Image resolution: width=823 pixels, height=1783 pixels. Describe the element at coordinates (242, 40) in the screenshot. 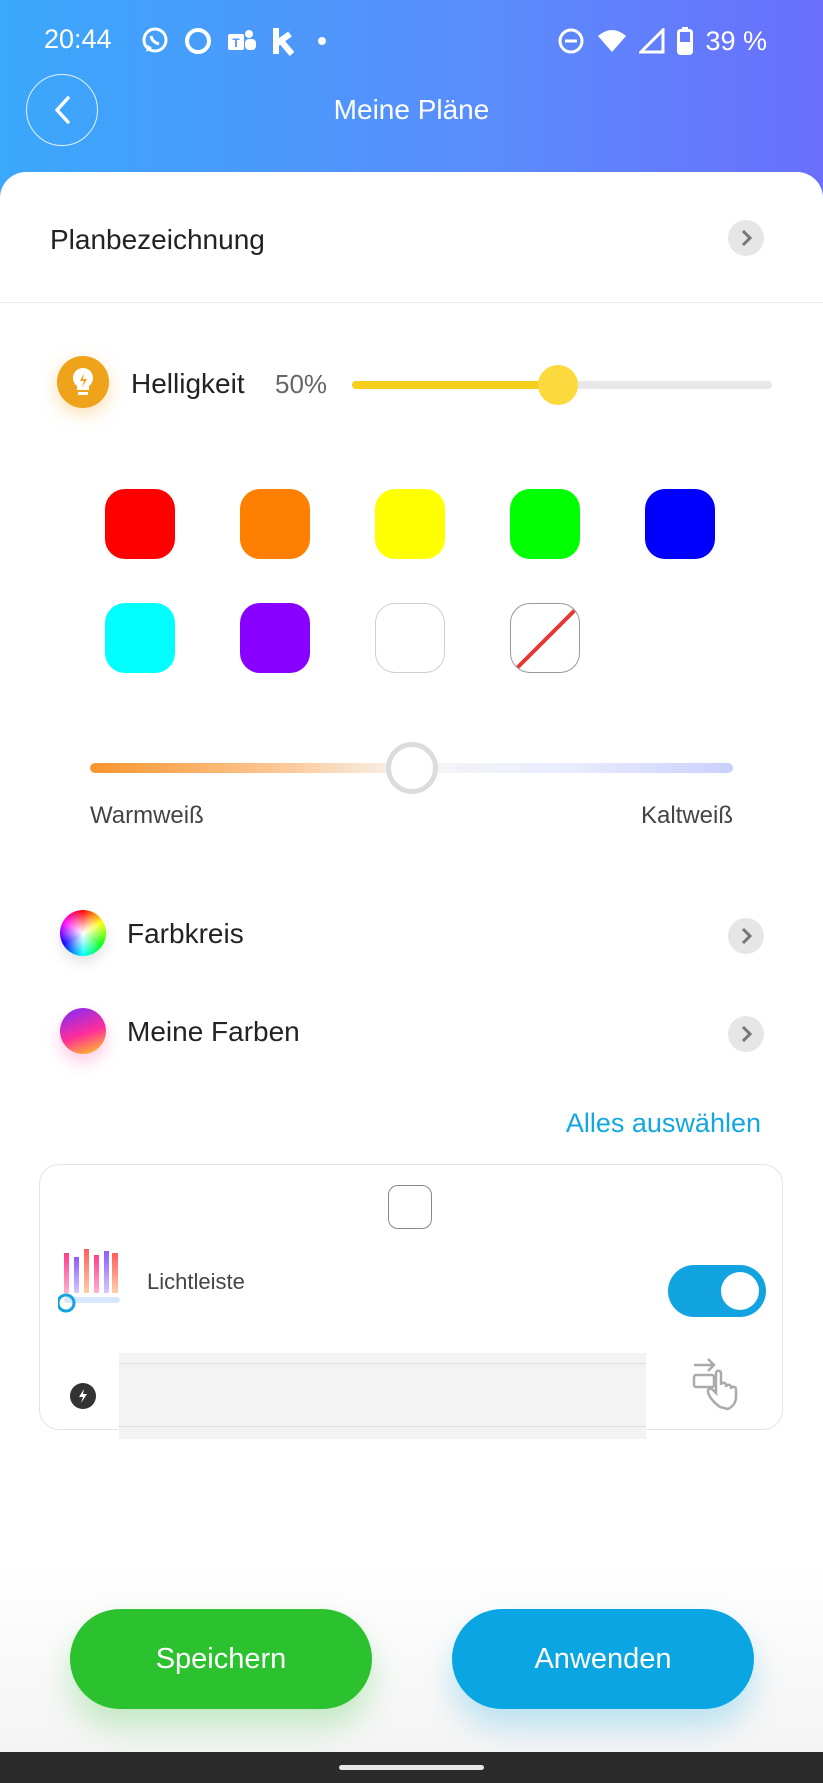

I see `teams-icon: T` at that location.